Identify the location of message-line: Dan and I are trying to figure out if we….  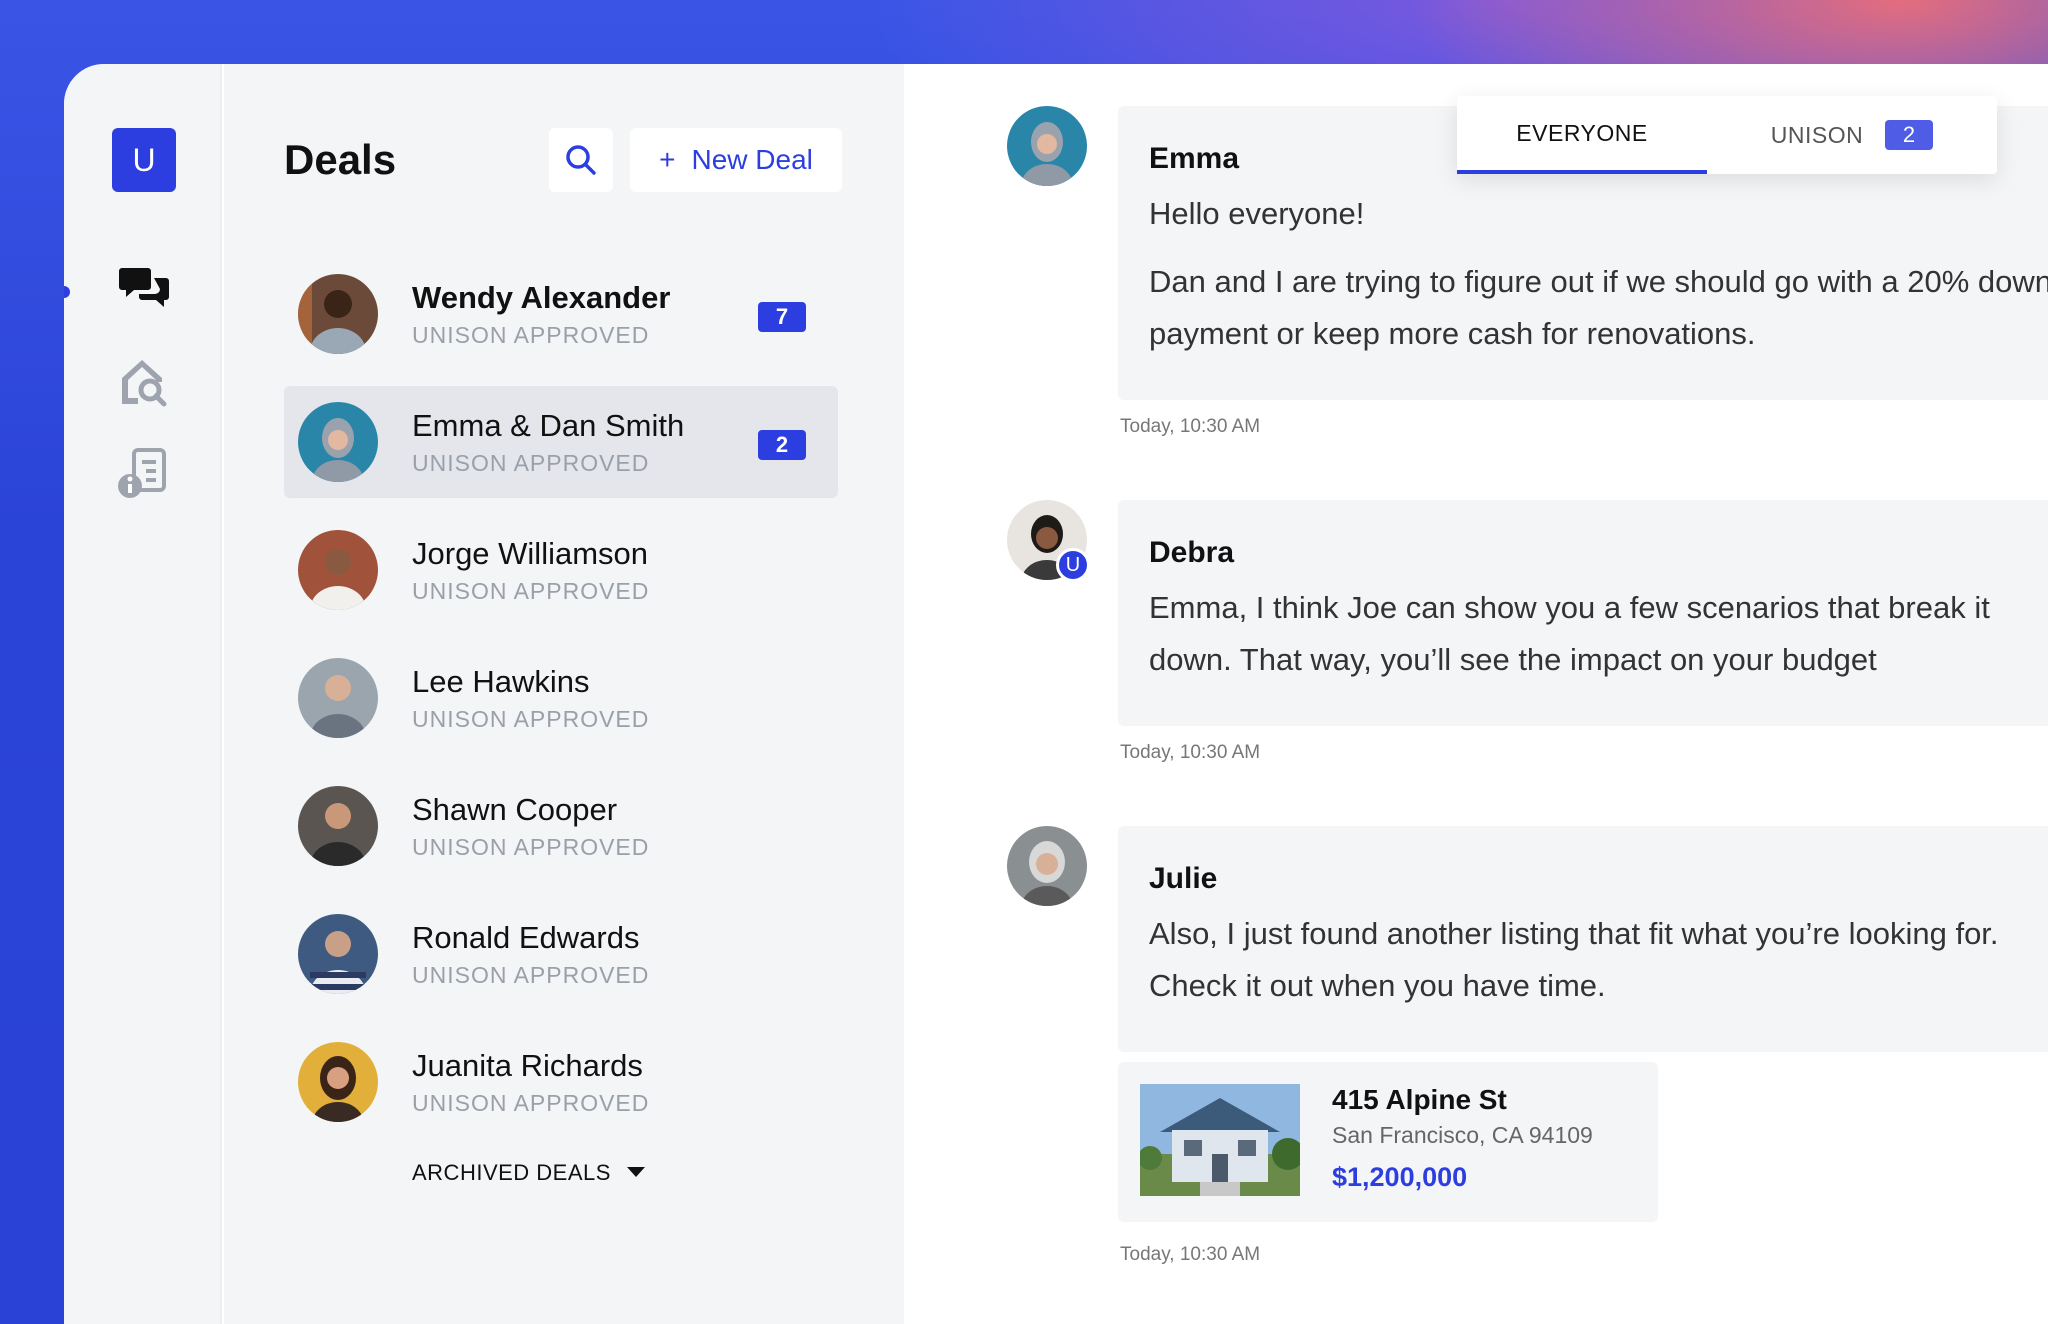
(1598, 281).